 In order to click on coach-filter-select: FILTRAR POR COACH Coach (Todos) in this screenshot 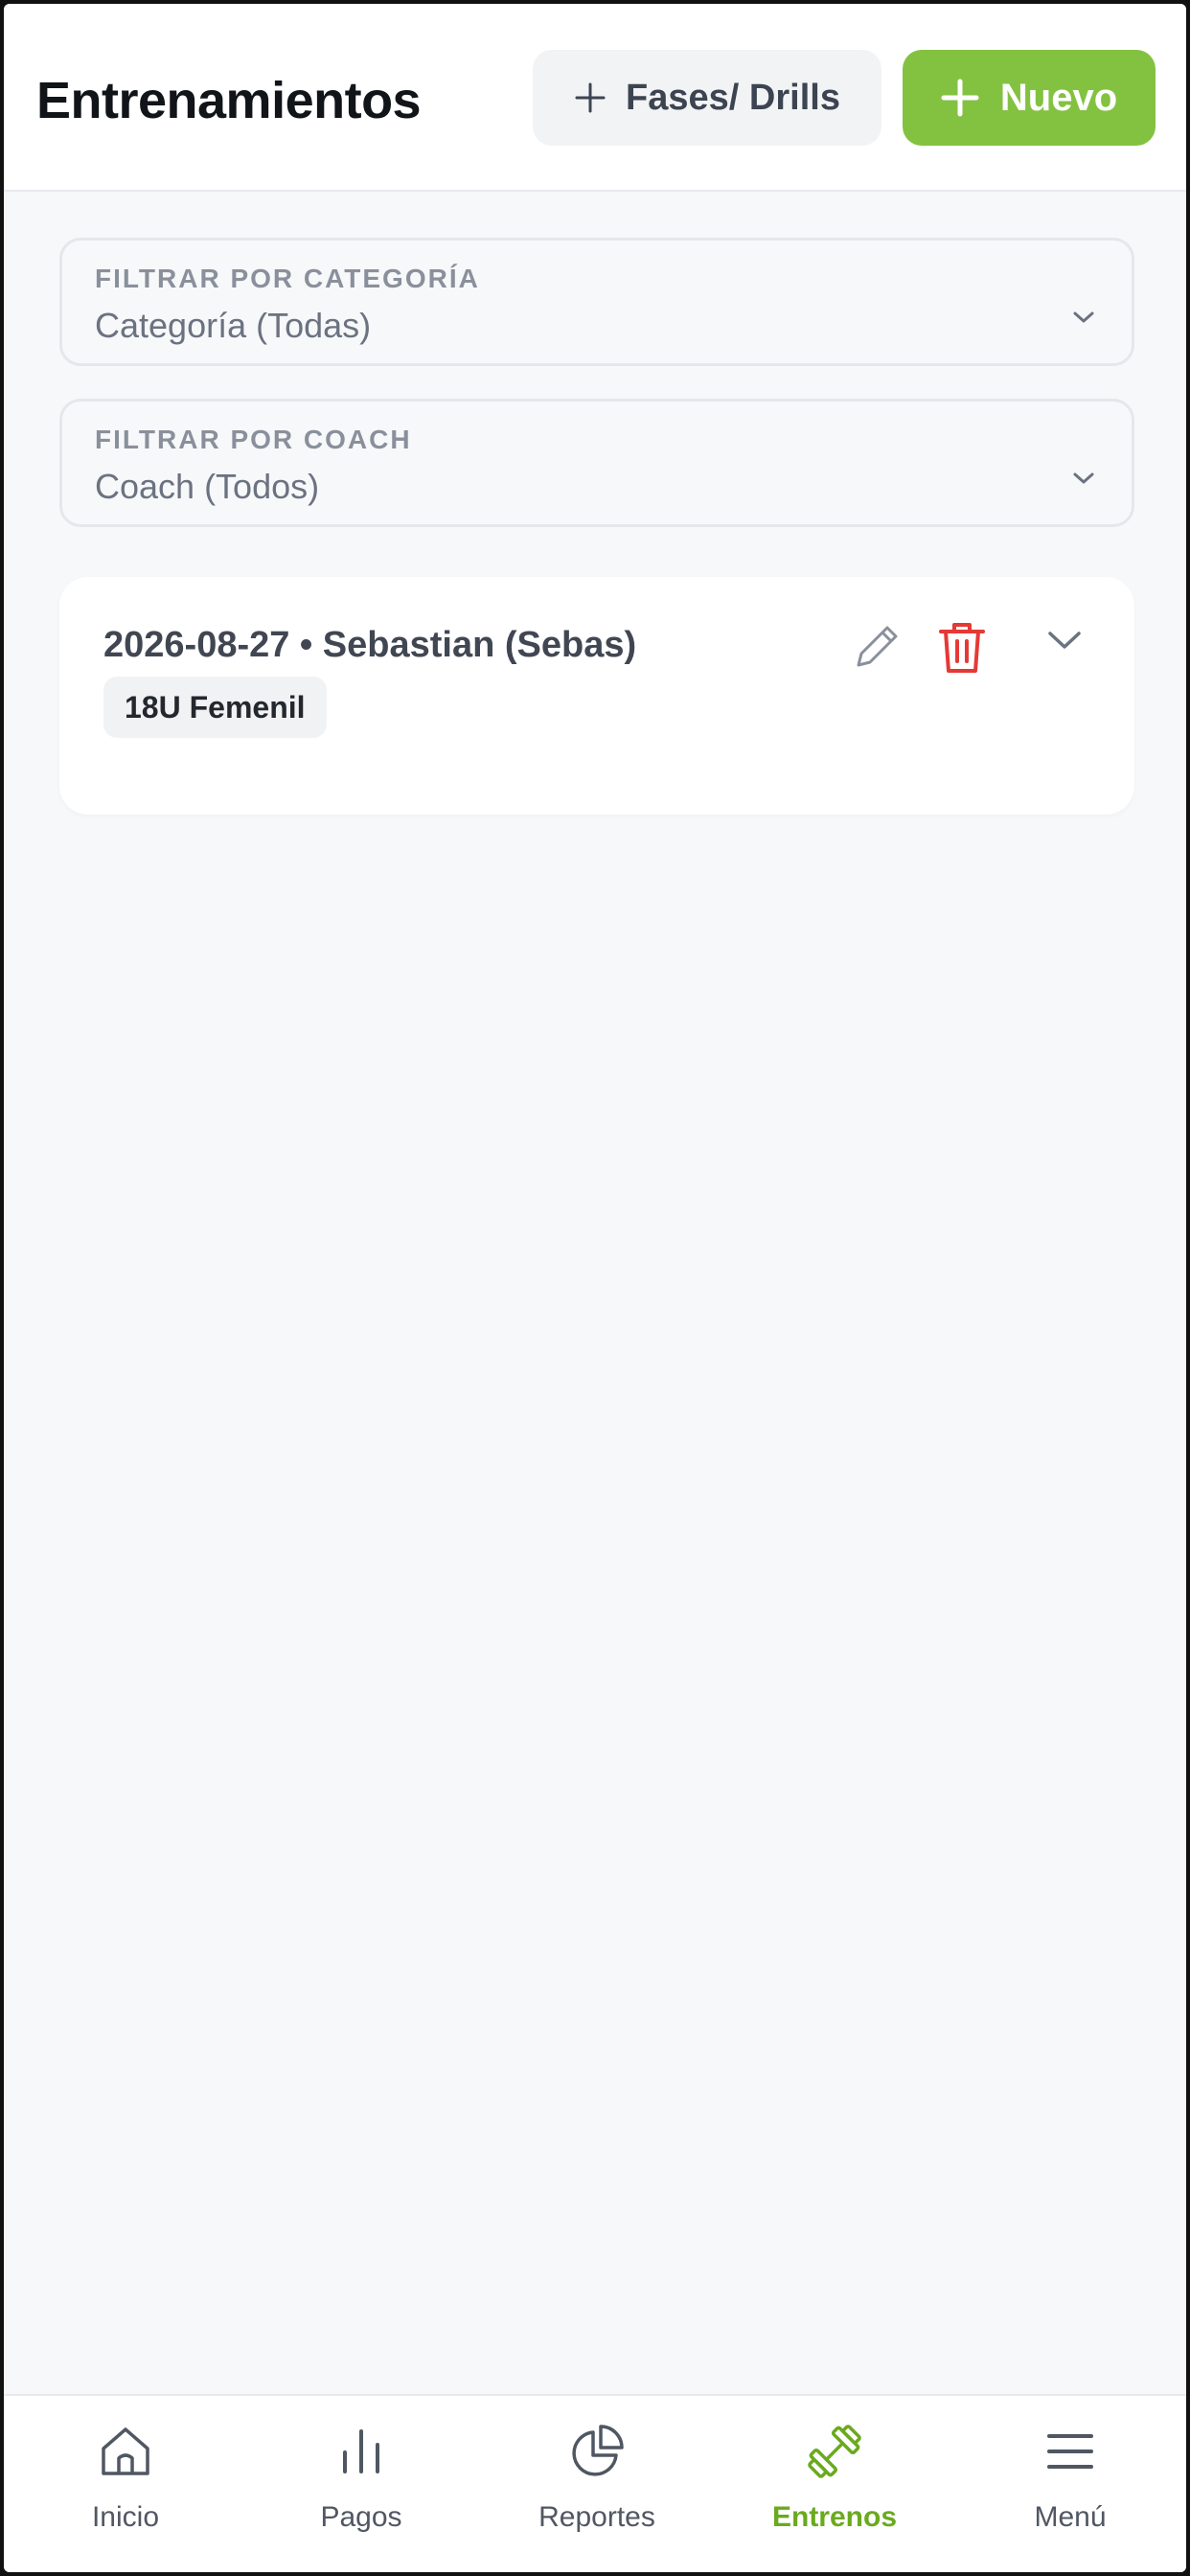, I will do `click(596, 463)`.